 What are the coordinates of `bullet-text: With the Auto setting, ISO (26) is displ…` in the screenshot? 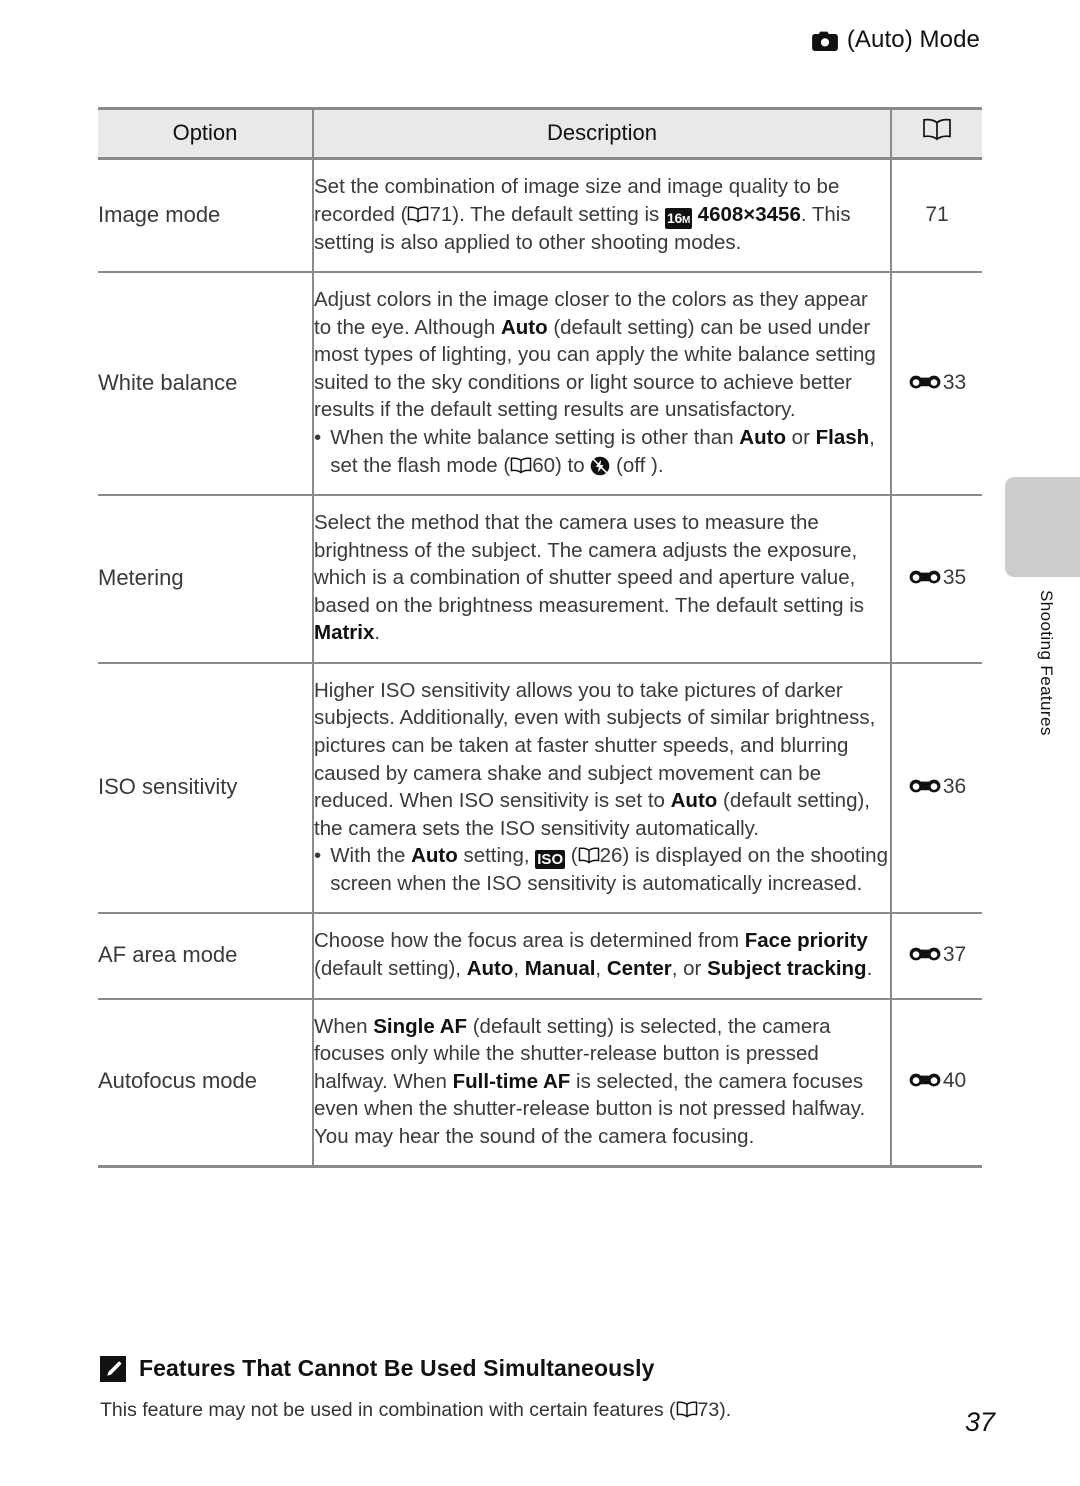 It's located at (609, 869).